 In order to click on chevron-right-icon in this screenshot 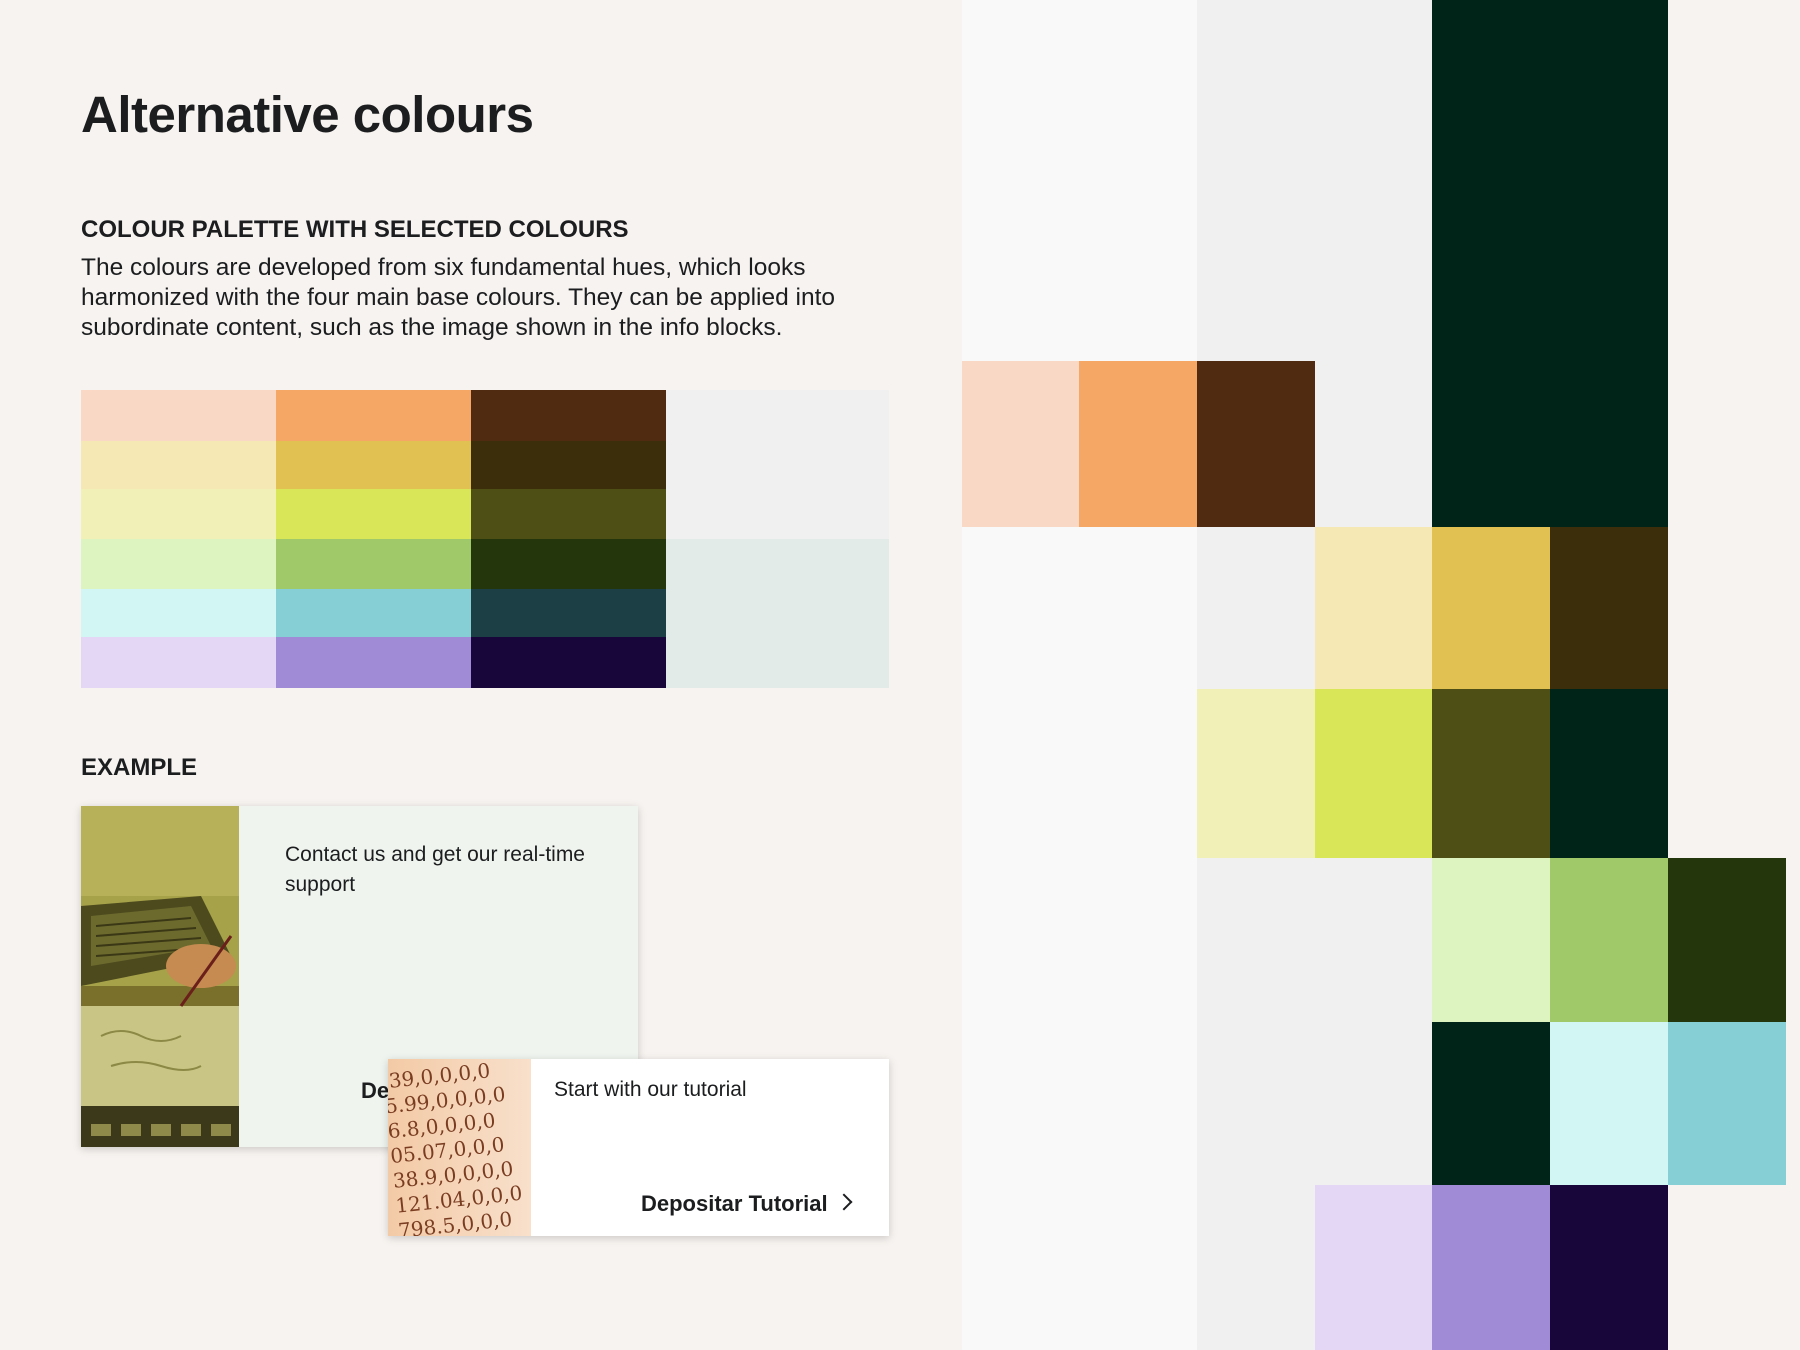, I will do `click(844, 1202)`.